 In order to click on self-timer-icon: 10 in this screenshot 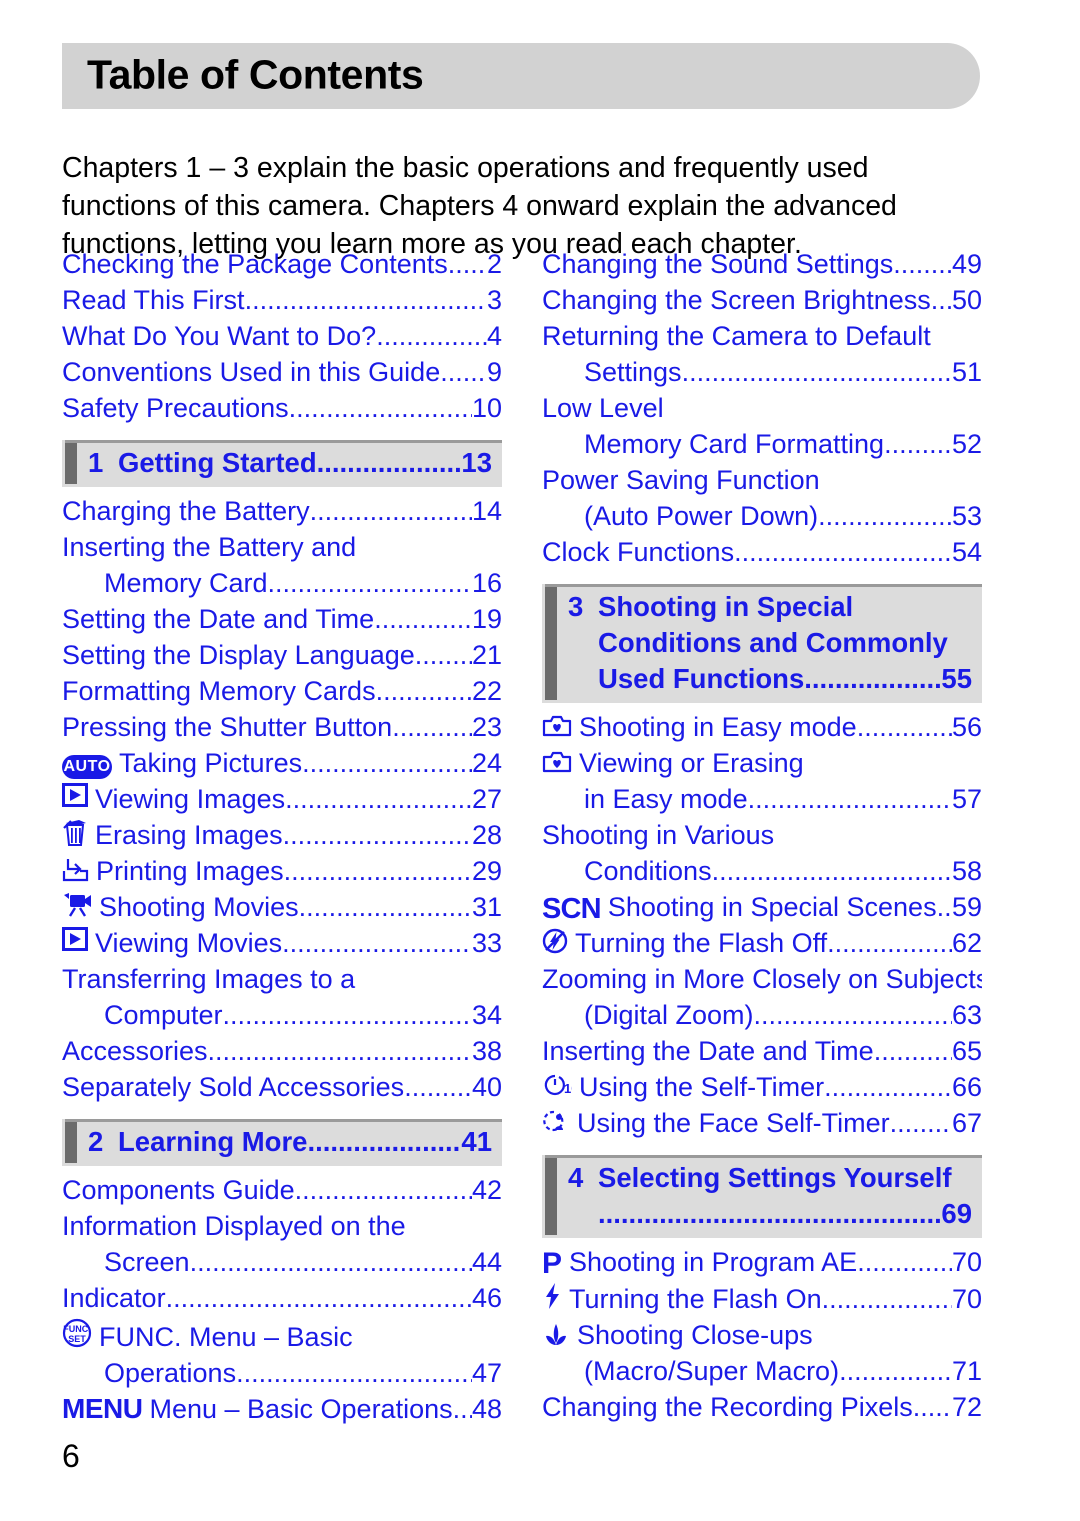, I will do `click(557, 1085)`.